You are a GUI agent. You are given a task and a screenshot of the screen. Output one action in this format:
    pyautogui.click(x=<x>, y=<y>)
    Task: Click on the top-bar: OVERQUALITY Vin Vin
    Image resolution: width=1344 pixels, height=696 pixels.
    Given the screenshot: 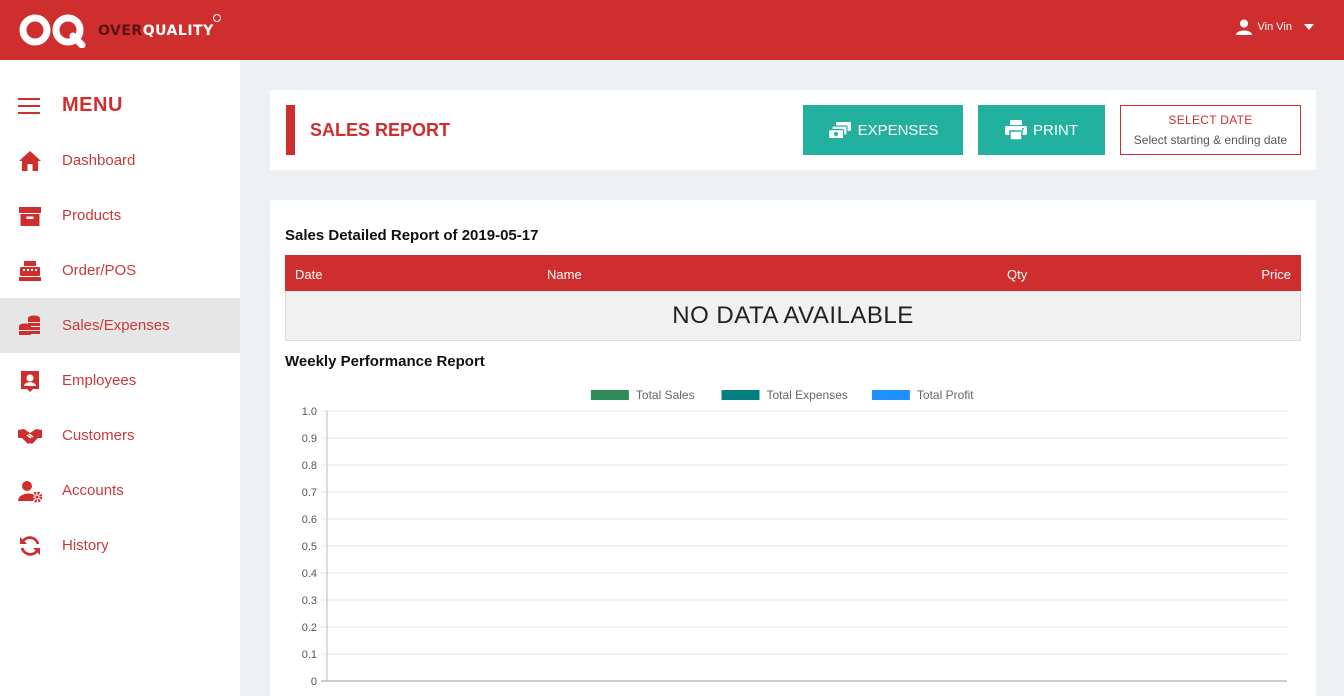 What is the action you would take?
    pyautogui.click(x=672, y=30)
    